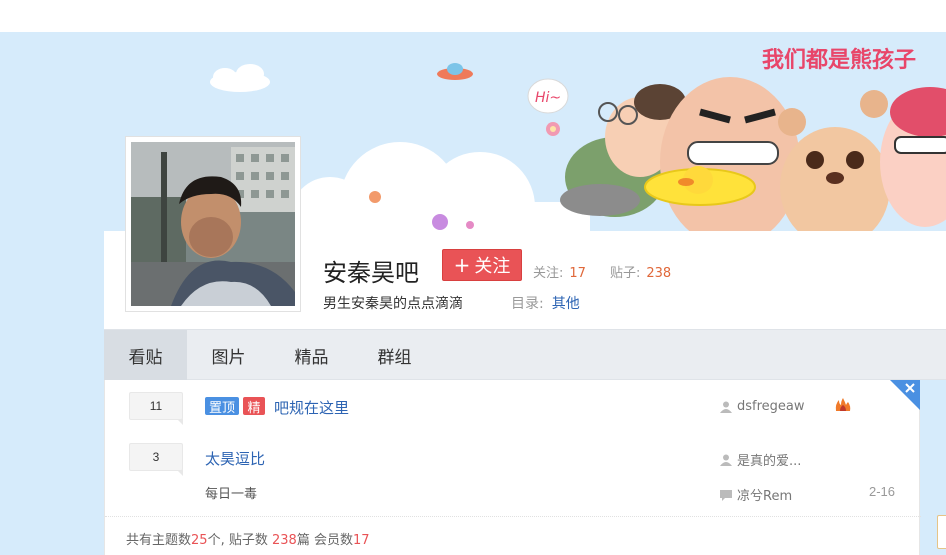  I want to click on topics-unit: 个,, so click(216, 540).